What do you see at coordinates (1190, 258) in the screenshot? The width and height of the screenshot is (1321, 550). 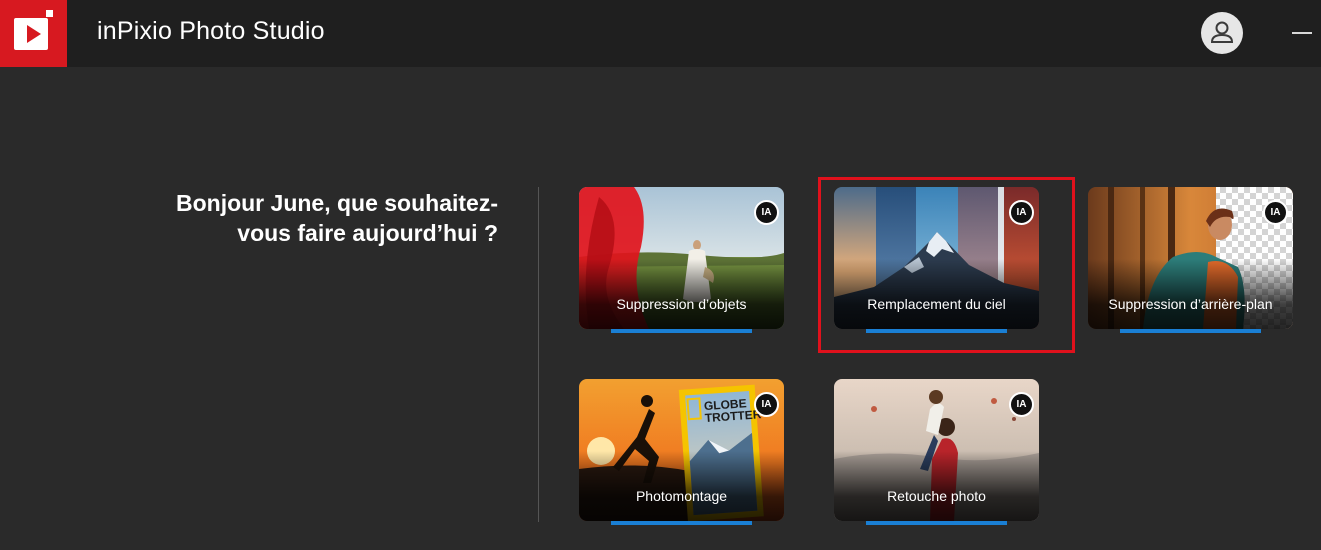 I see `tool-card-background-removal: Suppression d’arrière-plan IA` at bounding box center [1190, 258].